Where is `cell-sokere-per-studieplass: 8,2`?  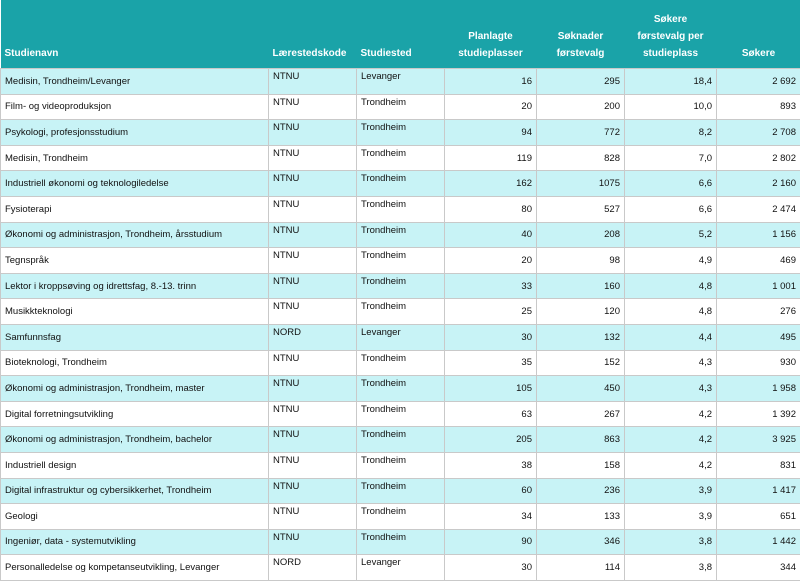
cell-sokere-per-studieplass: 8,2 is located at coordinates (671, 133).